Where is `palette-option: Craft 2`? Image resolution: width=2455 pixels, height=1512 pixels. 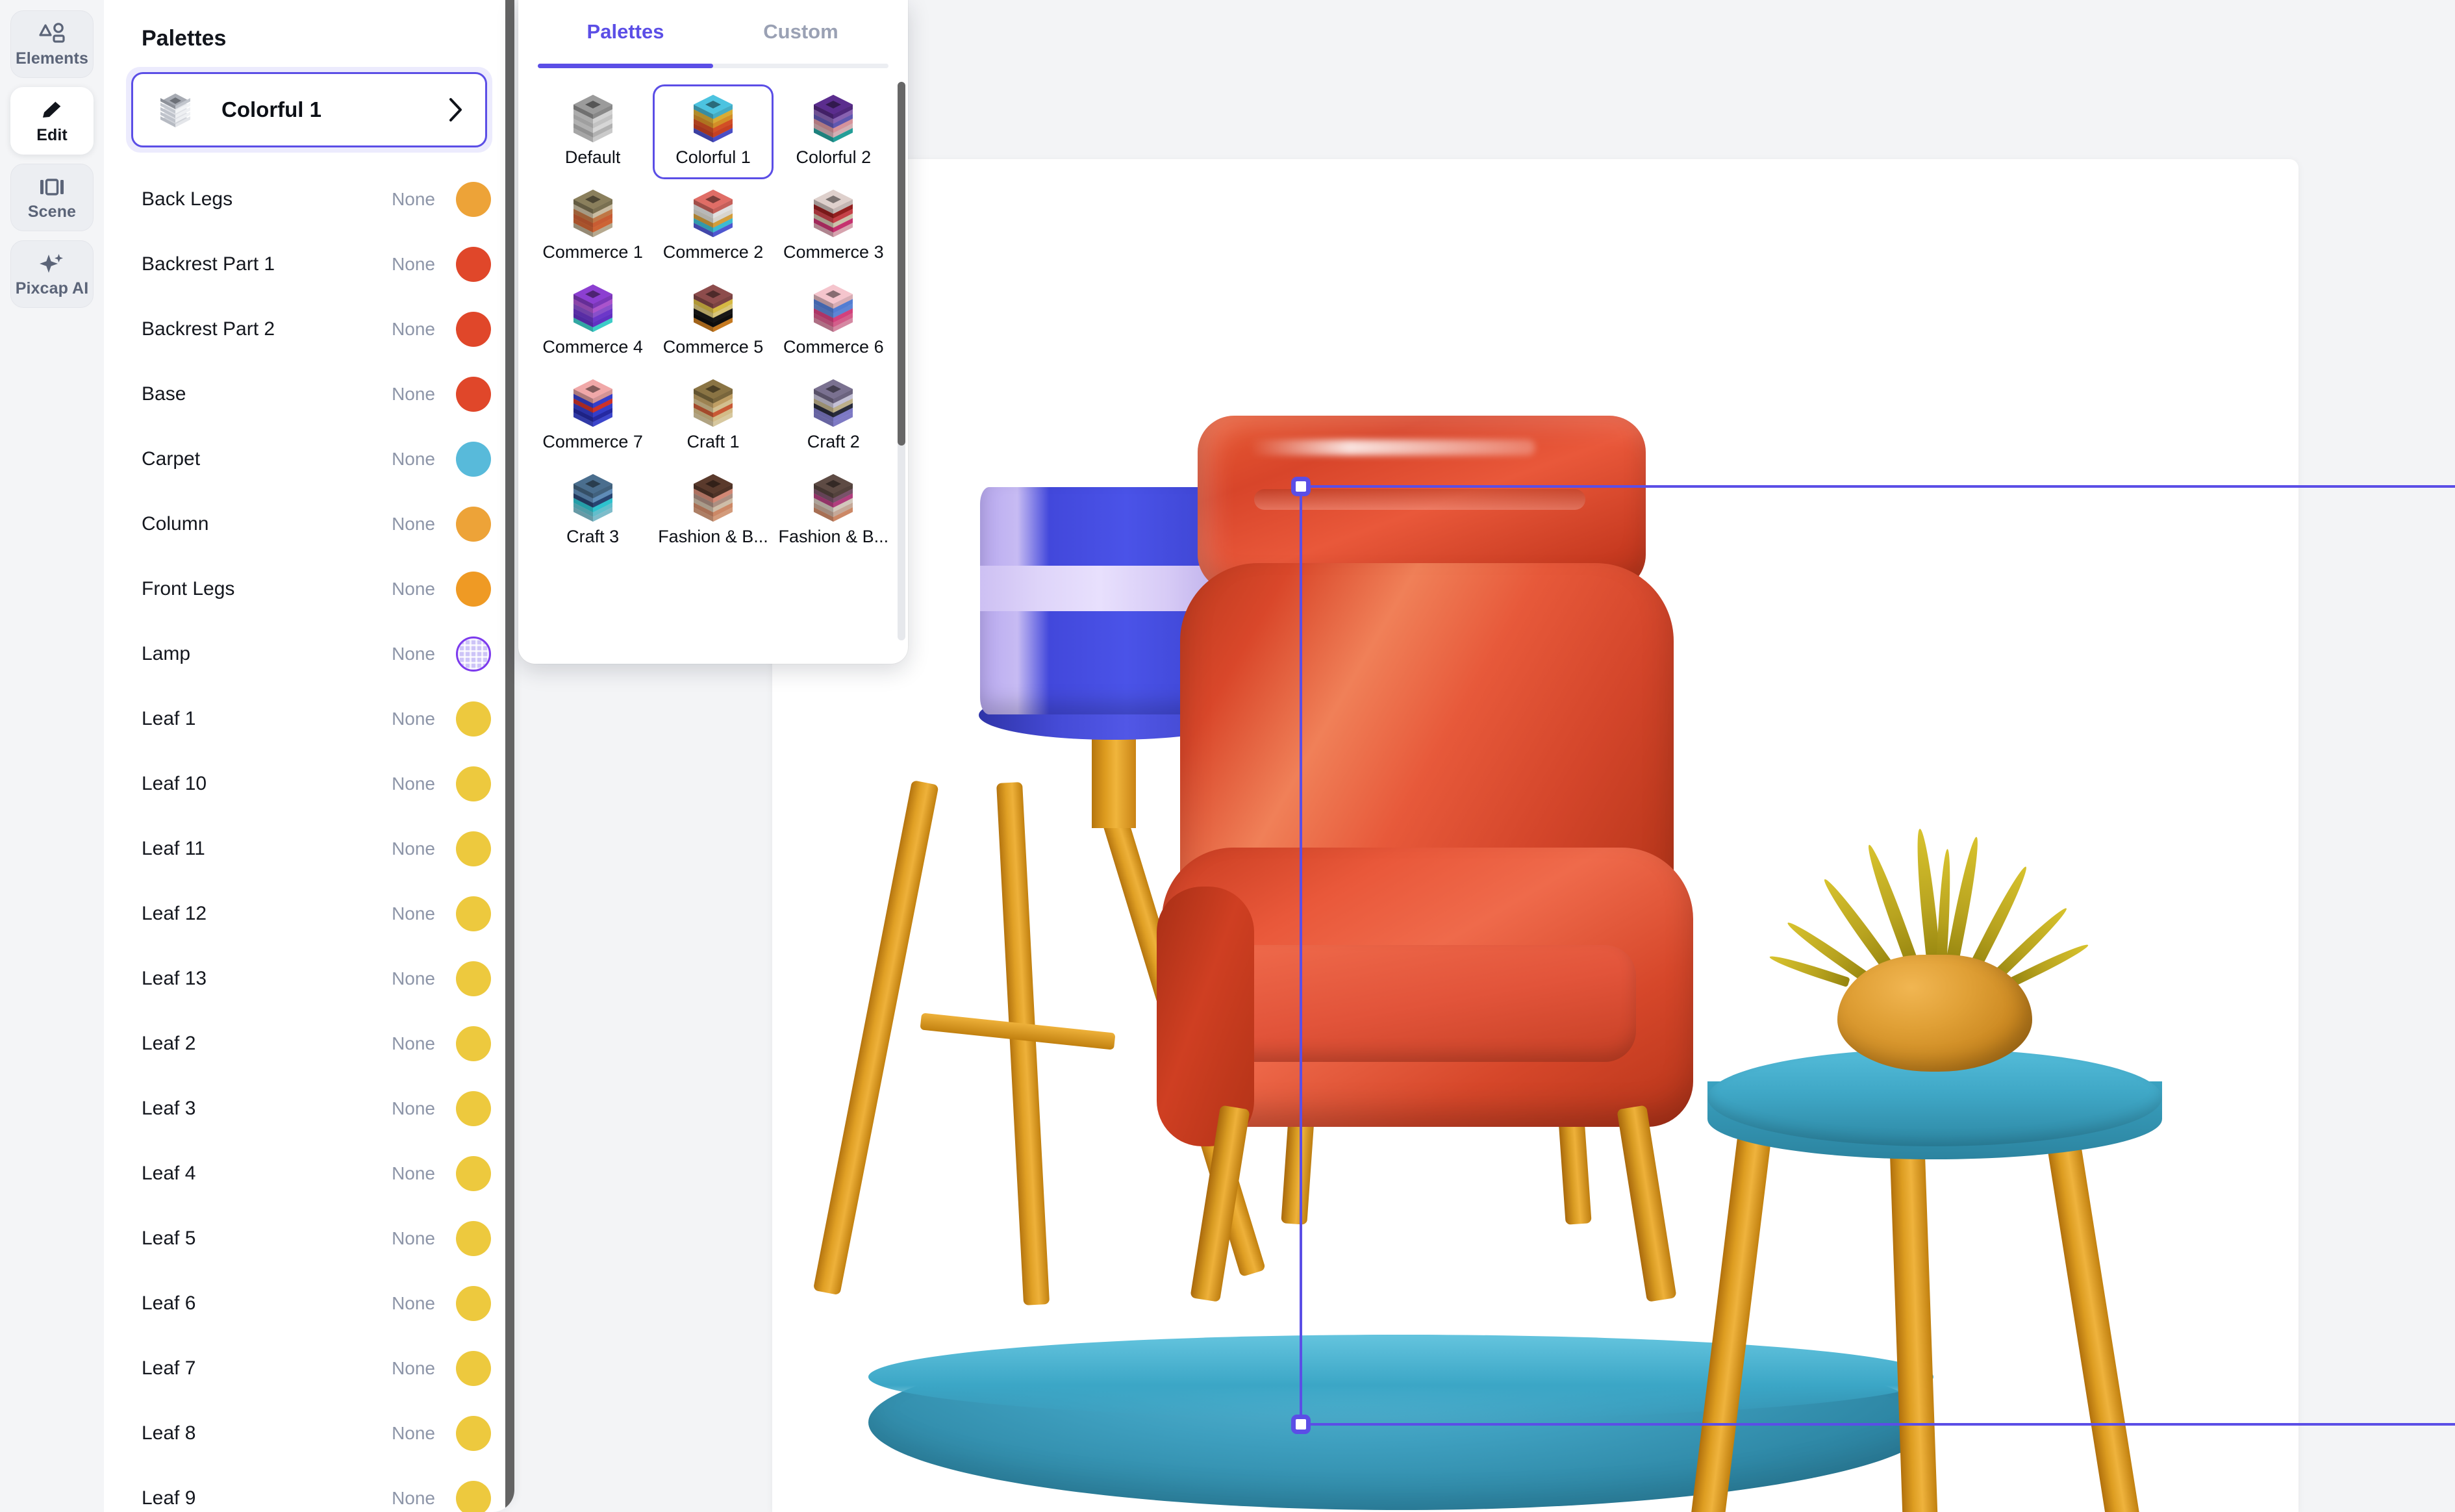
palette-option: Craft 2 is located at coordinates (834, 417).